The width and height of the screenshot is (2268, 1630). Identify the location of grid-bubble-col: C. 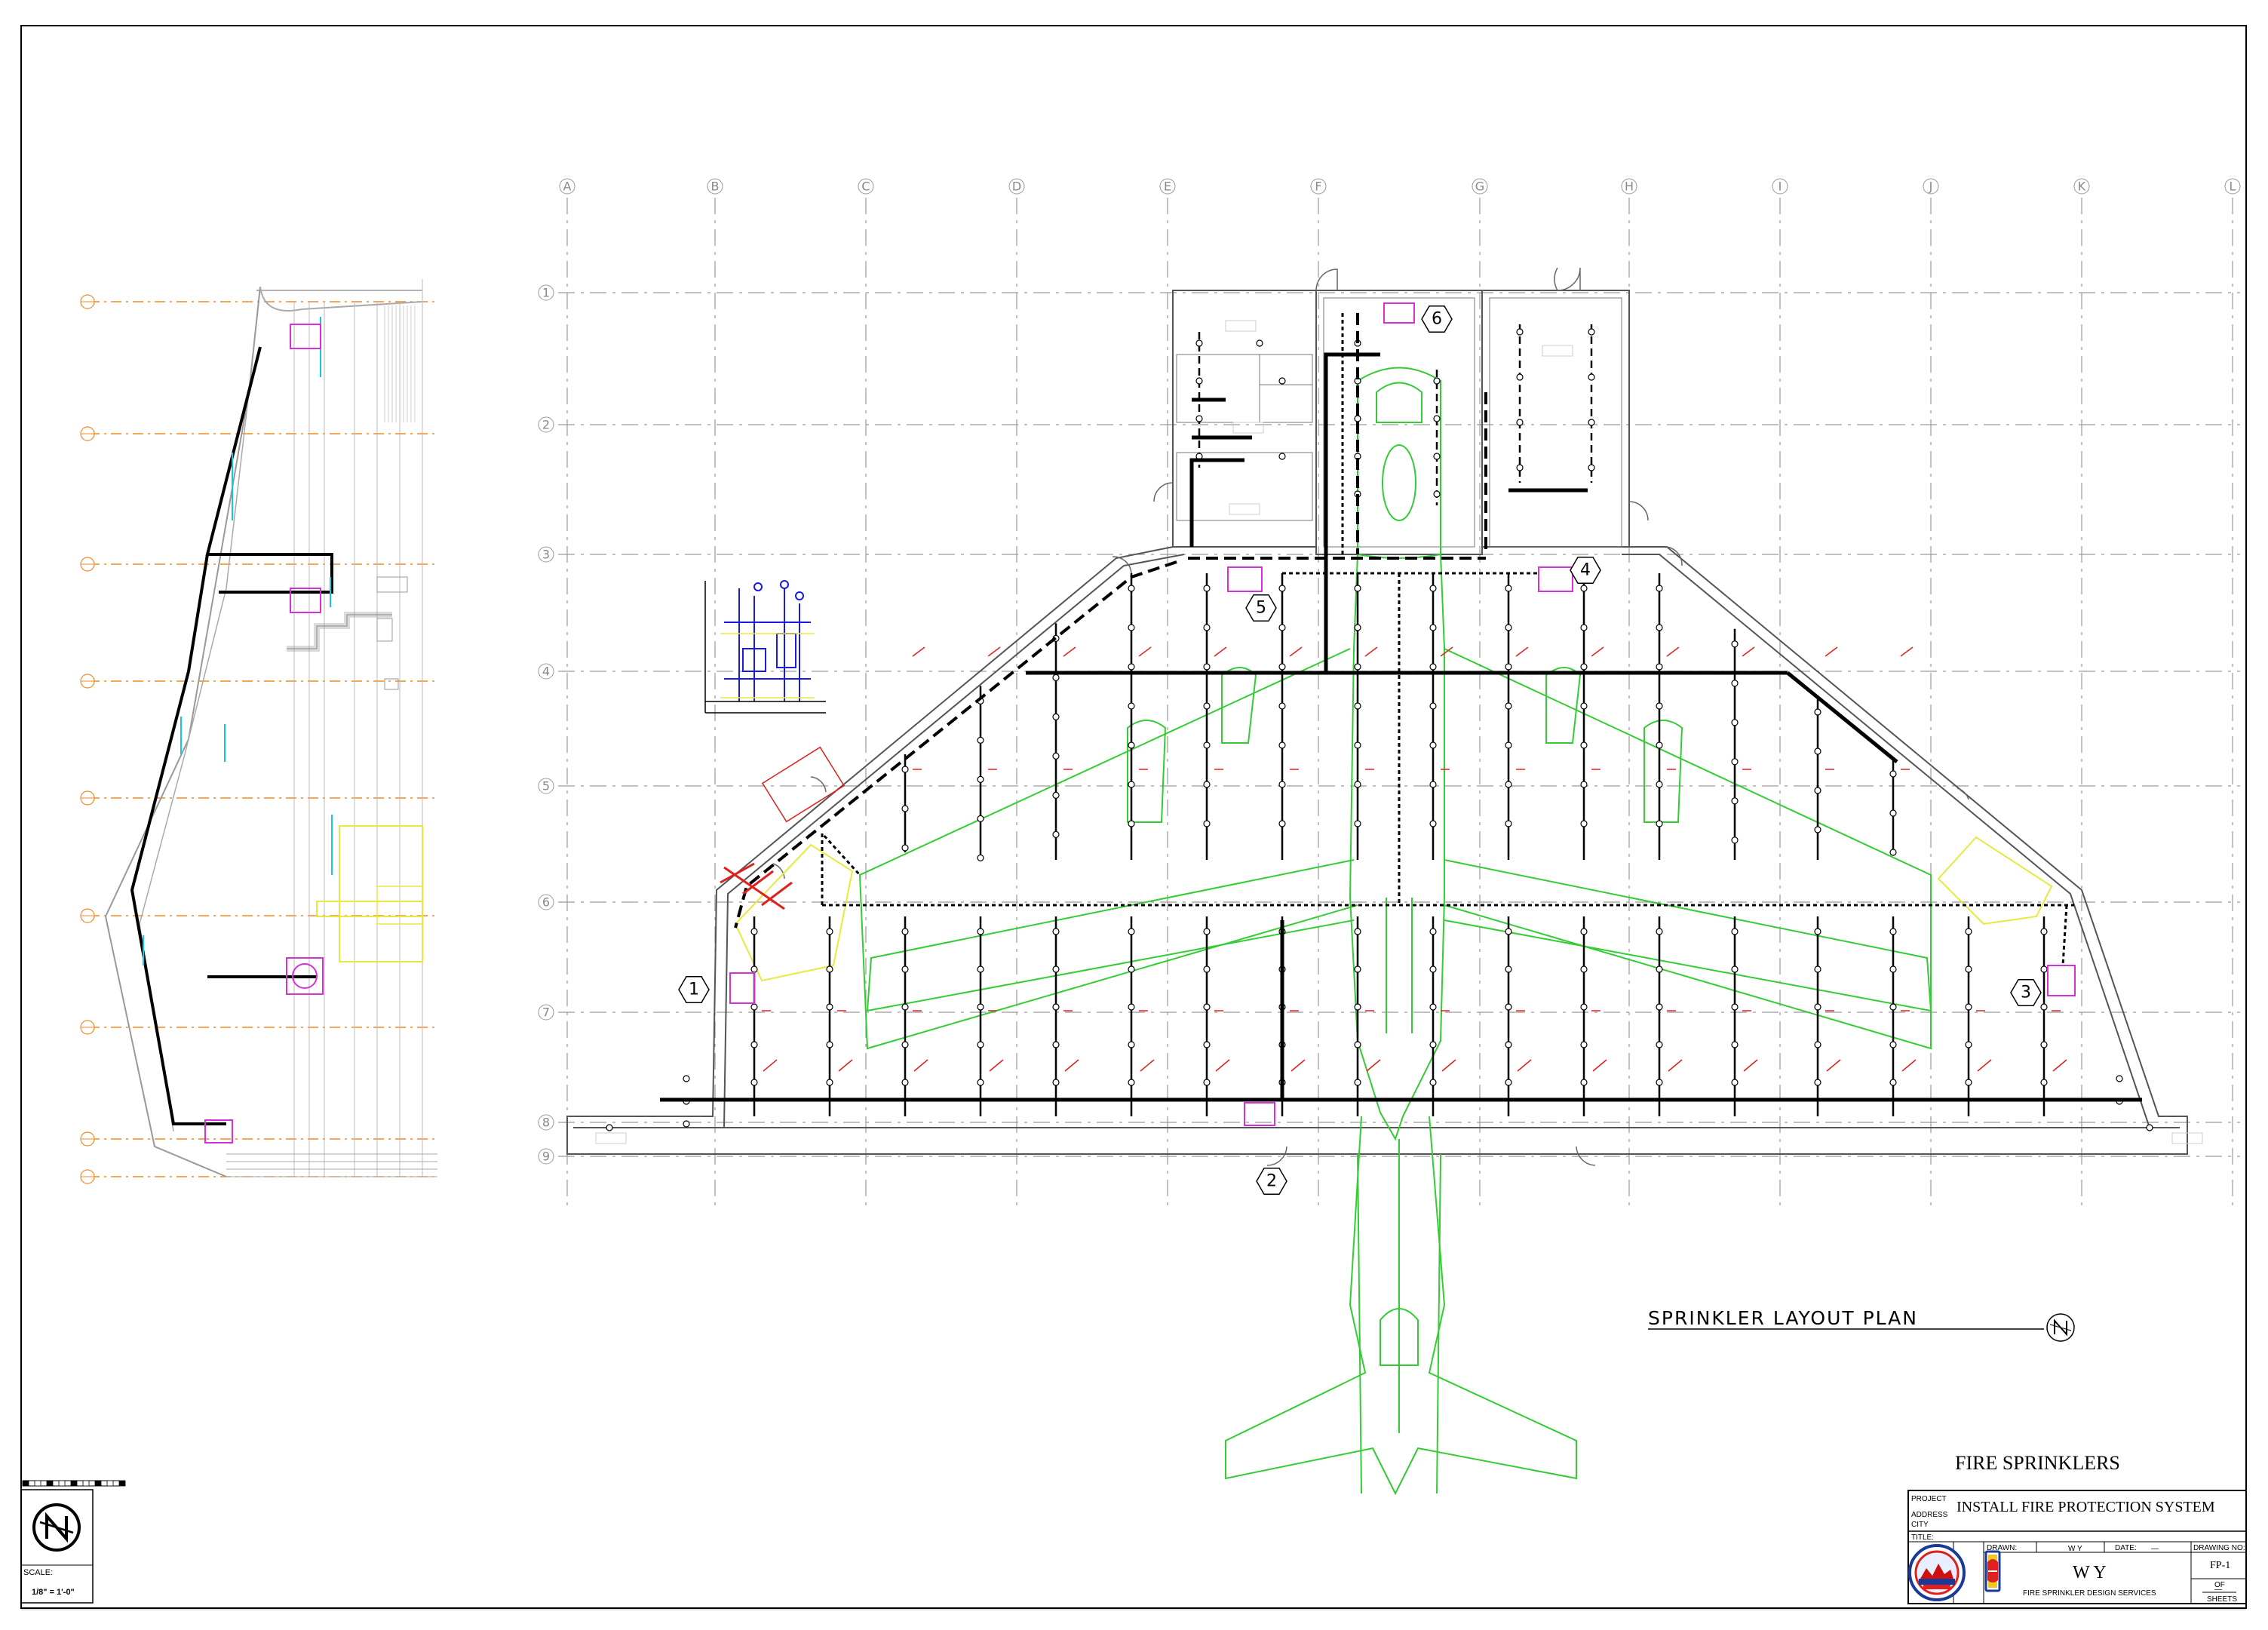
(866, 186).